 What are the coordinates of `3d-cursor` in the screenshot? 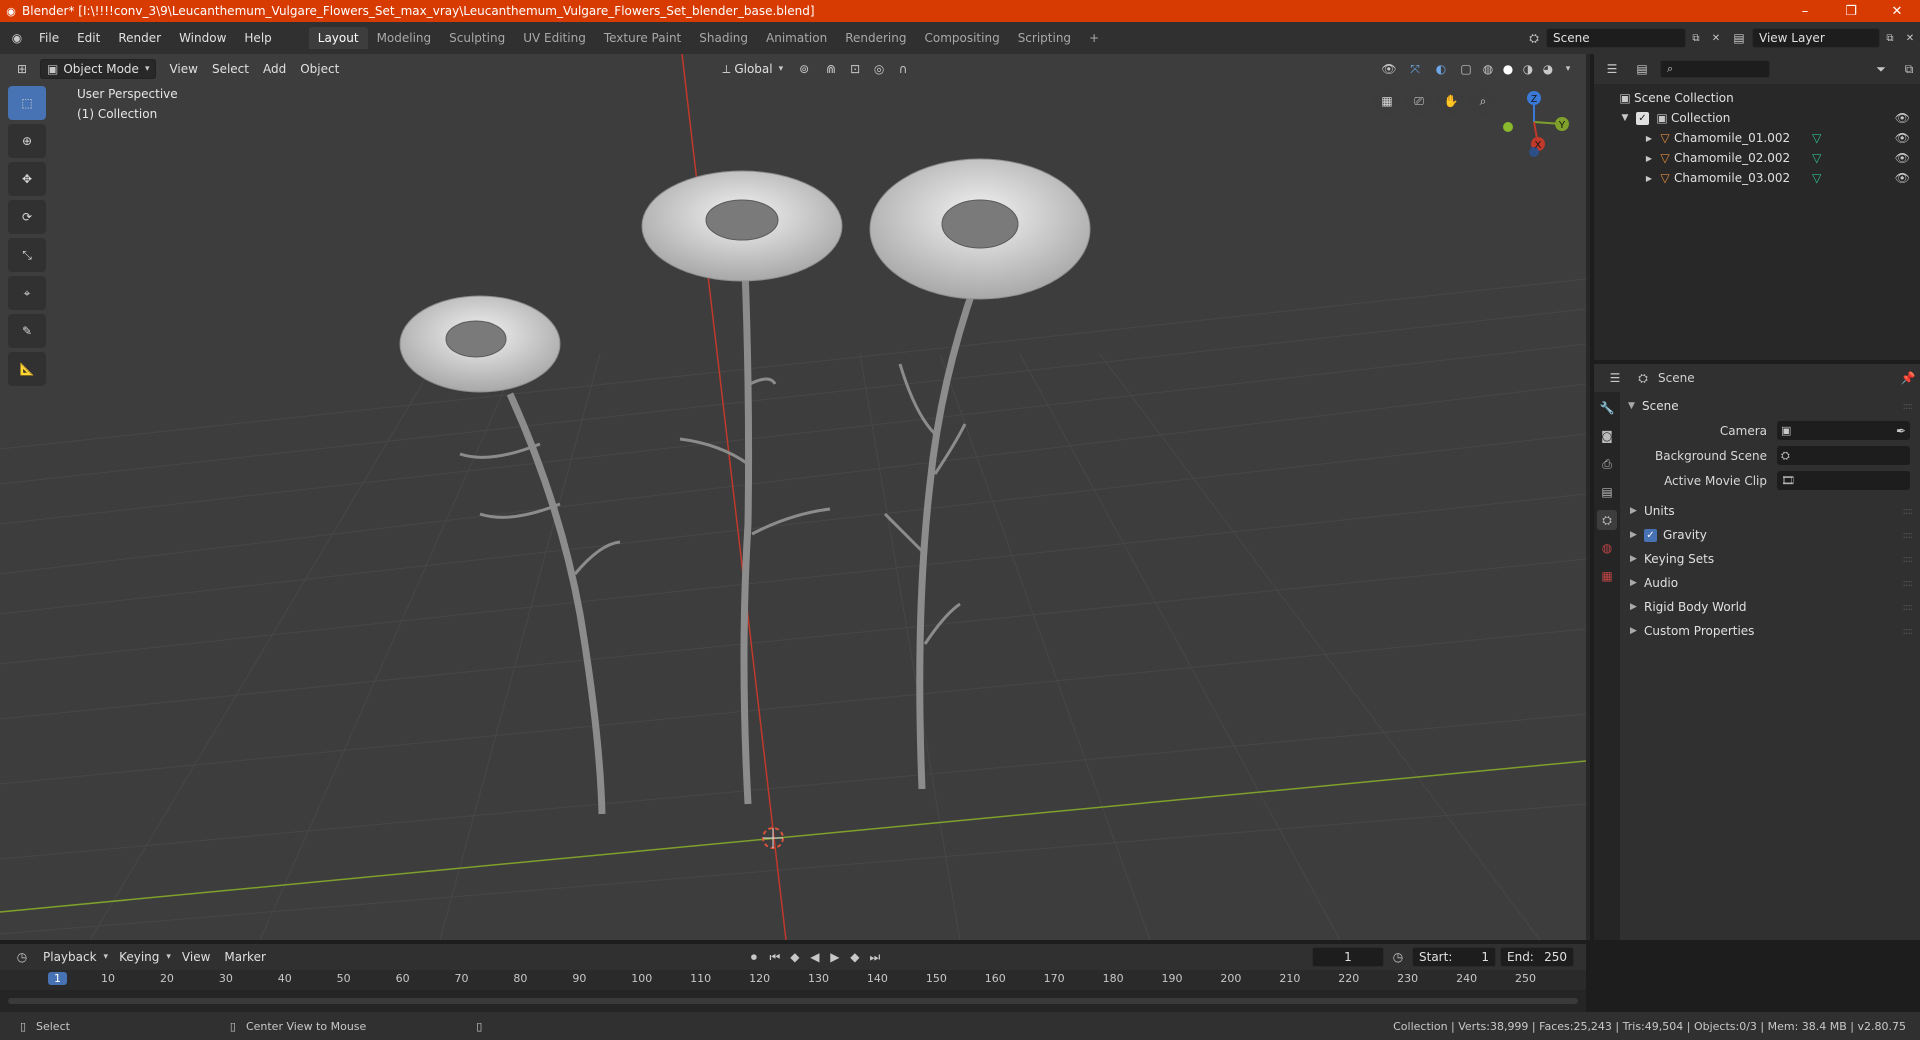 It's located at (773, 838).